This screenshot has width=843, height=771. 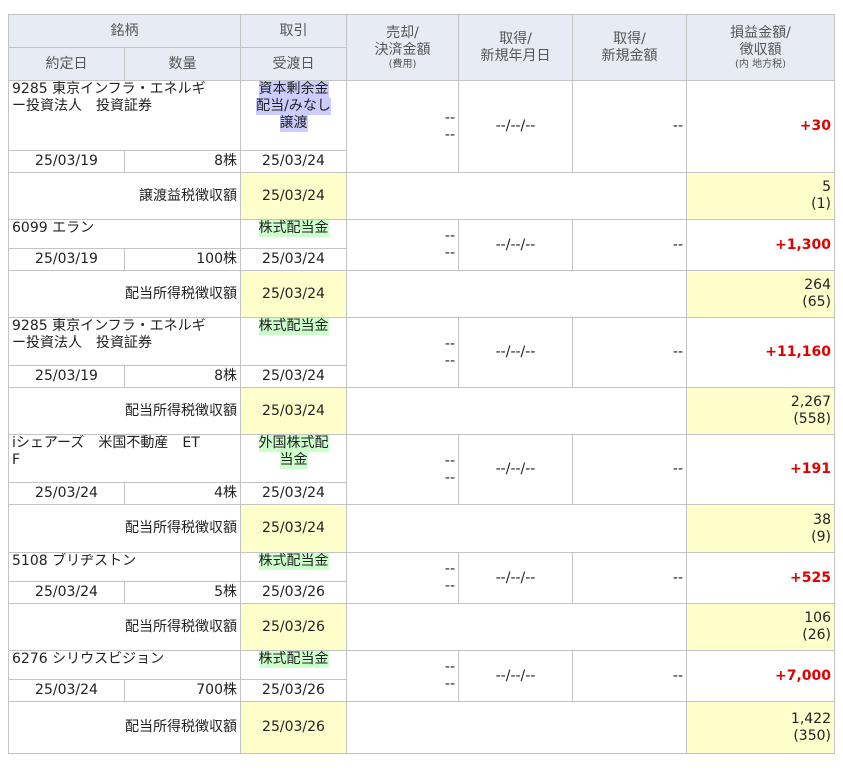 I want to click on pl-amount: +525, so click(x=760, y=578).